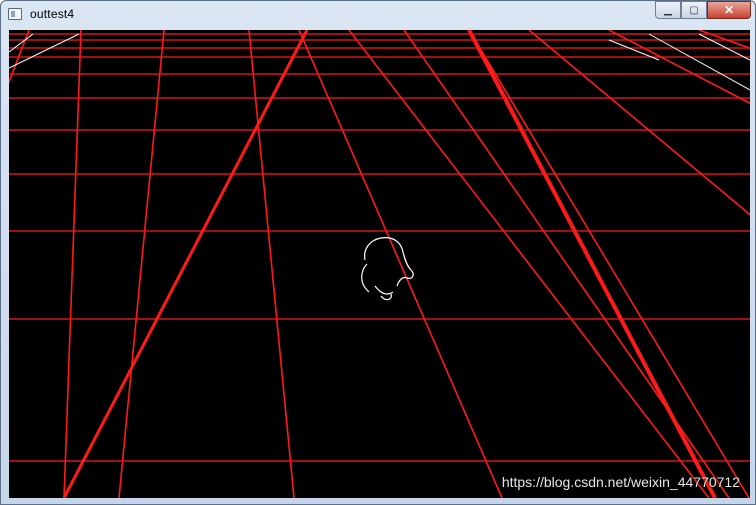  I want to click on object-outline, so click(387, 269).